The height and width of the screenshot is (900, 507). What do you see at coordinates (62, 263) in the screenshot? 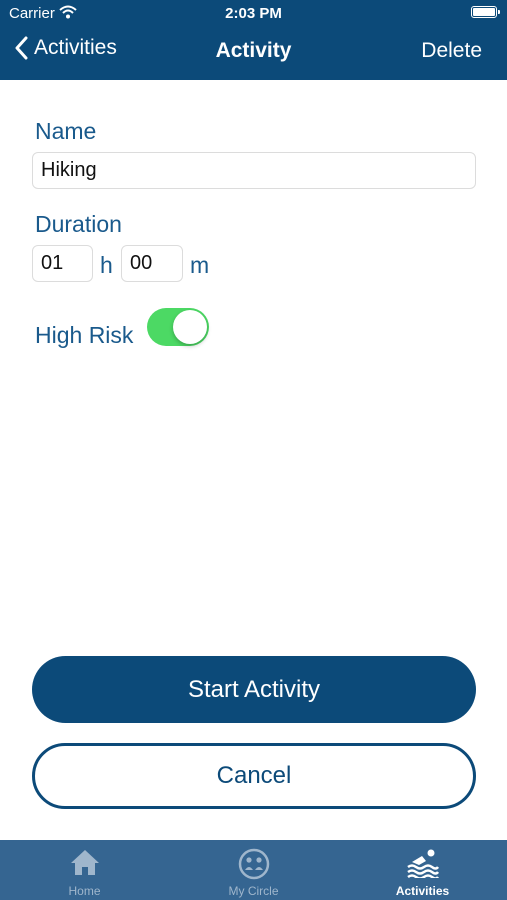
I see `hours-input` at bounding box center [62, 263].